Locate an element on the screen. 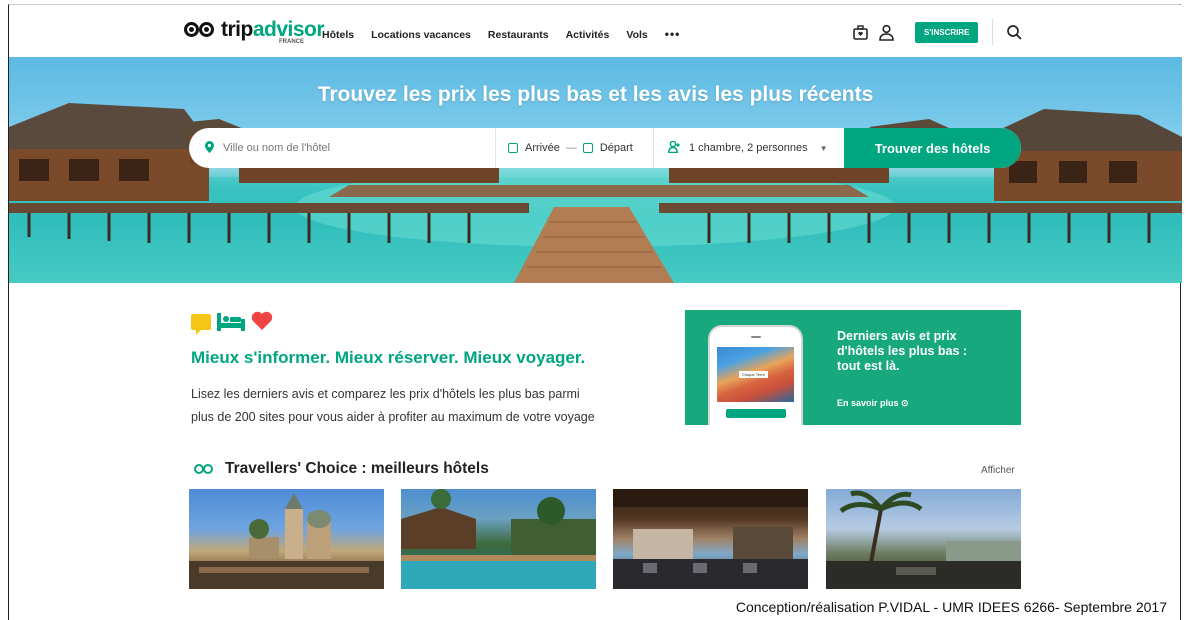 This screenshot has height=620, width=1189. travellers-choice-header: Travellers' Choice : meilleurs hôtels is located at coordinates (340, 469).